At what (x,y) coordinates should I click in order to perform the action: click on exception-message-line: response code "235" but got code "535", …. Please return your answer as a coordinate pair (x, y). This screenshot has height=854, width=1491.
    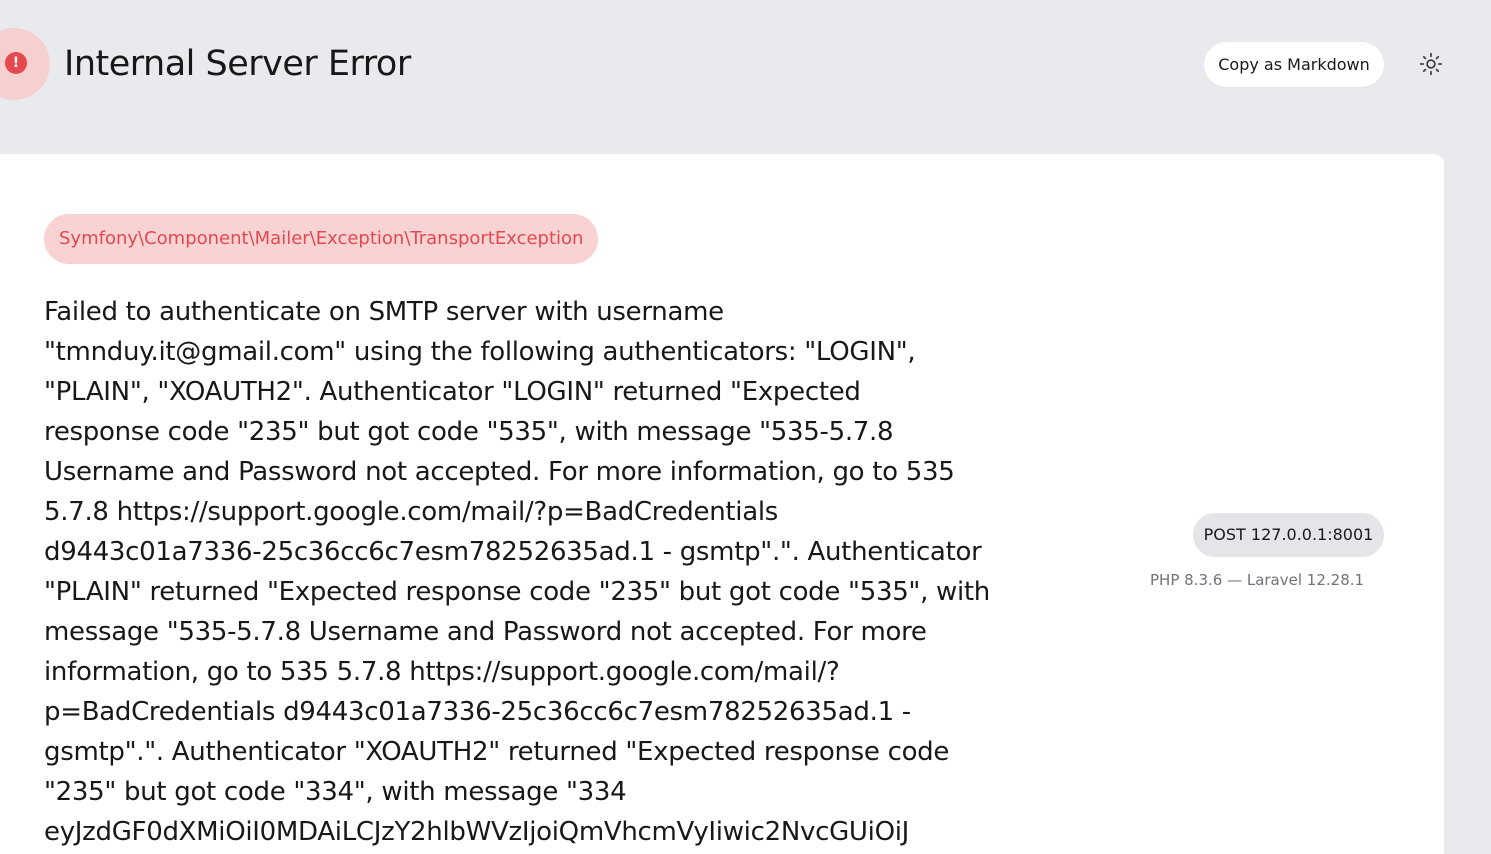
    Looking at the image, I should click on (469, 432).